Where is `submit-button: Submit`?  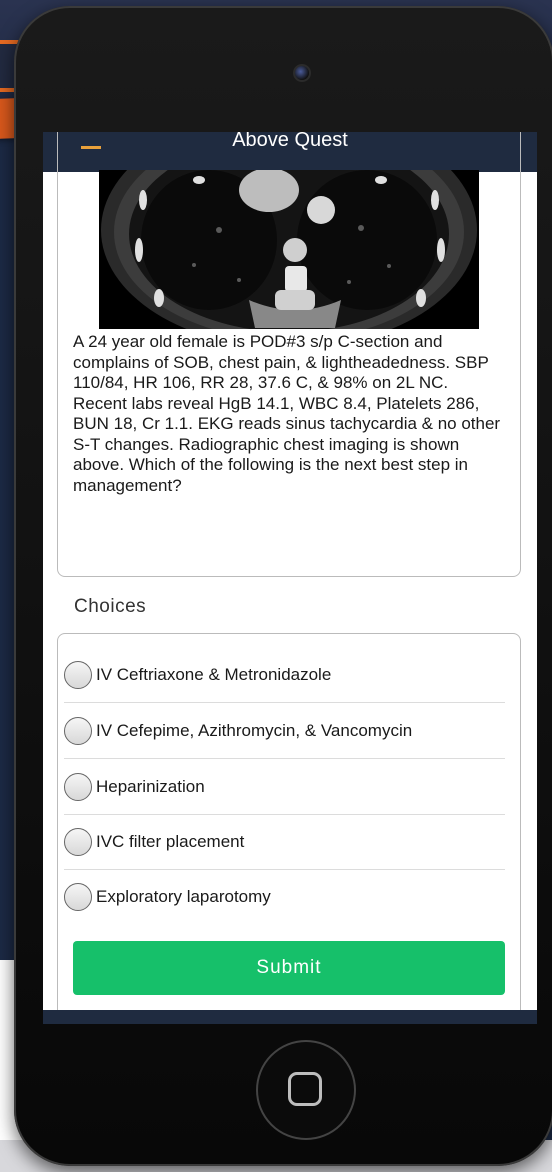
submit-button: Submit is located at coordinates (289, 968).